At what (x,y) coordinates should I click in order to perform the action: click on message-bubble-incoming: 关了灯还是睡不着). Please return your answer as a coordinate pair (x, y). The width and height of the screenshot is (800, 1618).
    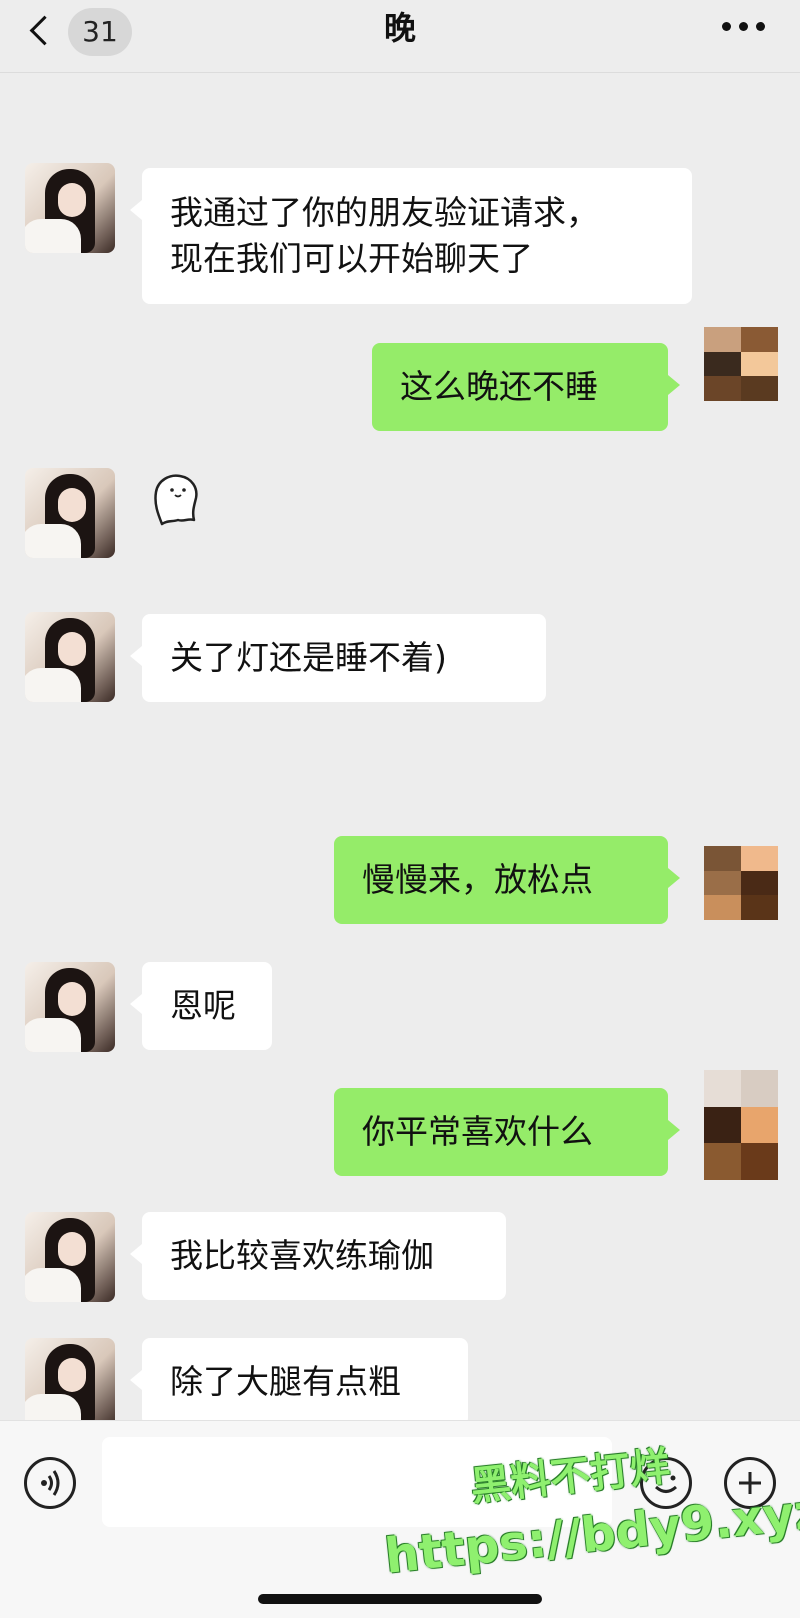
    Looking at the image, I should click on (338, 658).